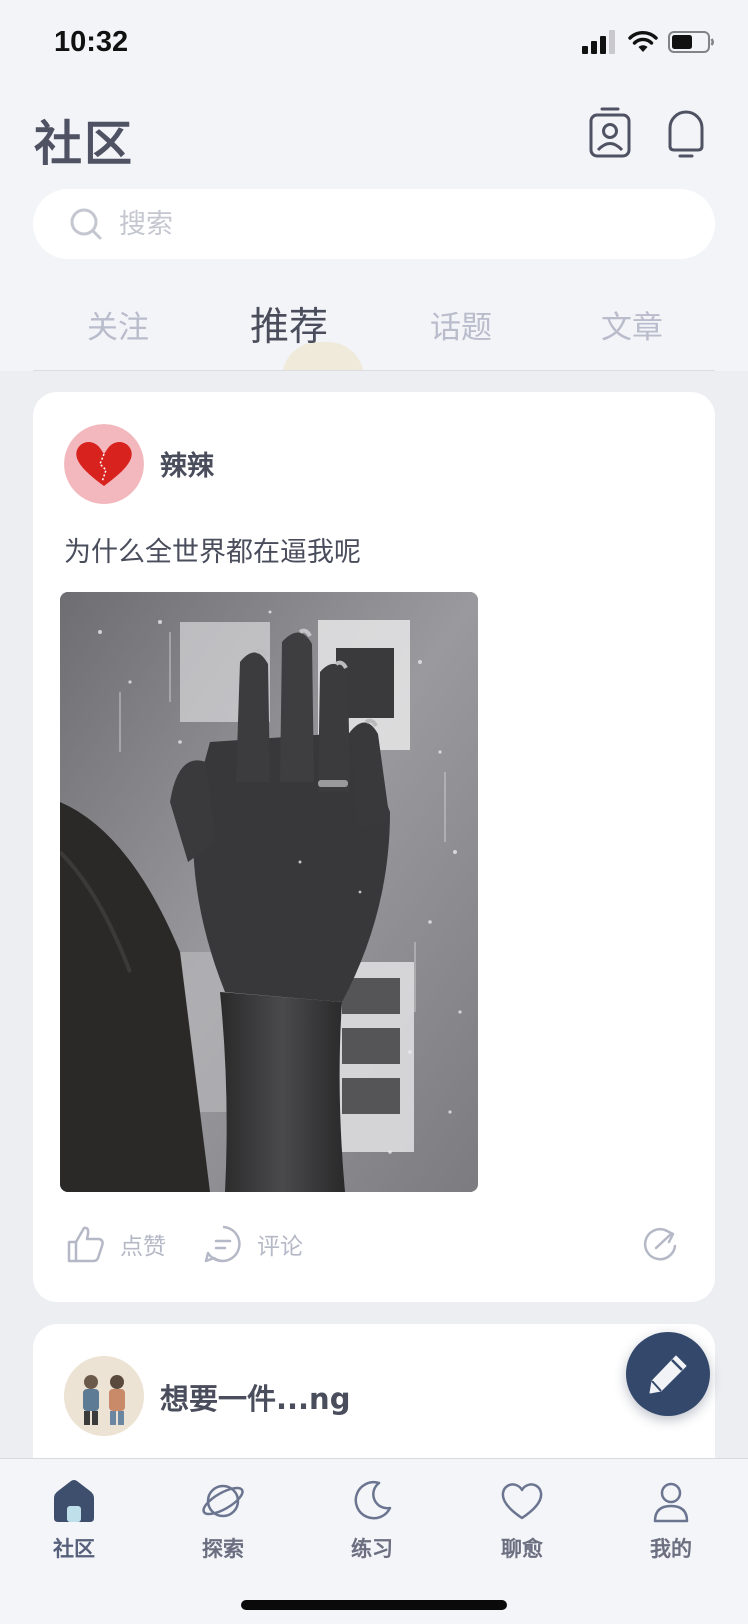 The height and width of the screenshot is (1624, 748). What do you see at coordinates (522, 1549) in the screenshot?
I see `nav-label: 聊愈` at bounding box center [522, 1549].